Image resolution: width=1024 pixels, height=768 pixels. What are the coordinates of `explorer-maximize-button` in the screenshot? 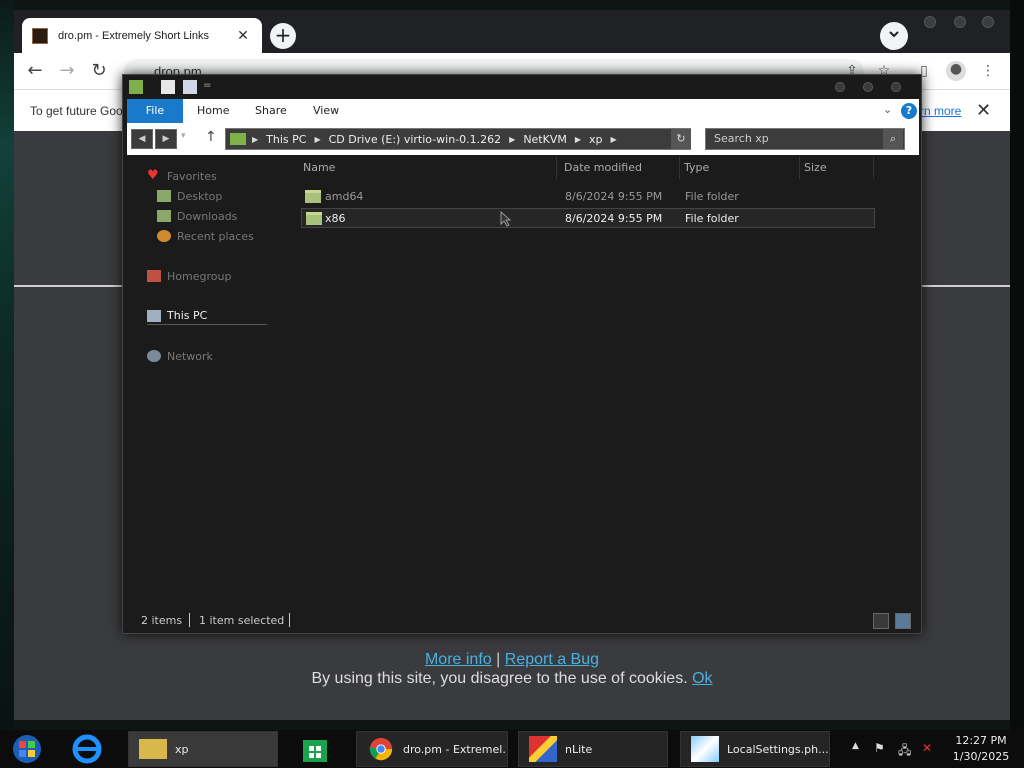 It's located at (868, 87).